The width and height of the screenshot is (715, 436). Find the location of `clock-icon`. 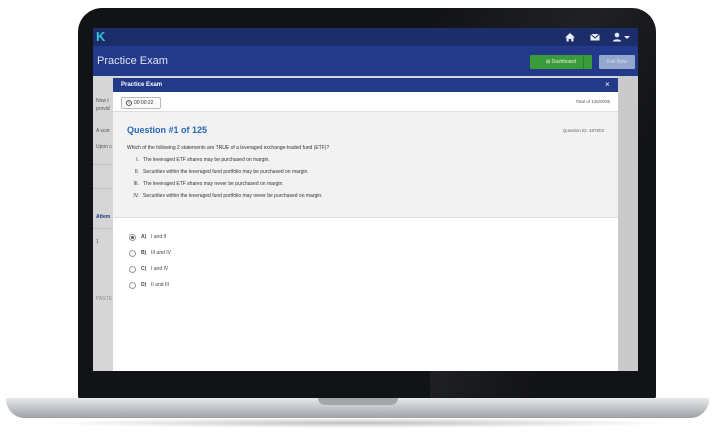

clock-icon is located at coordinates (129, 103).